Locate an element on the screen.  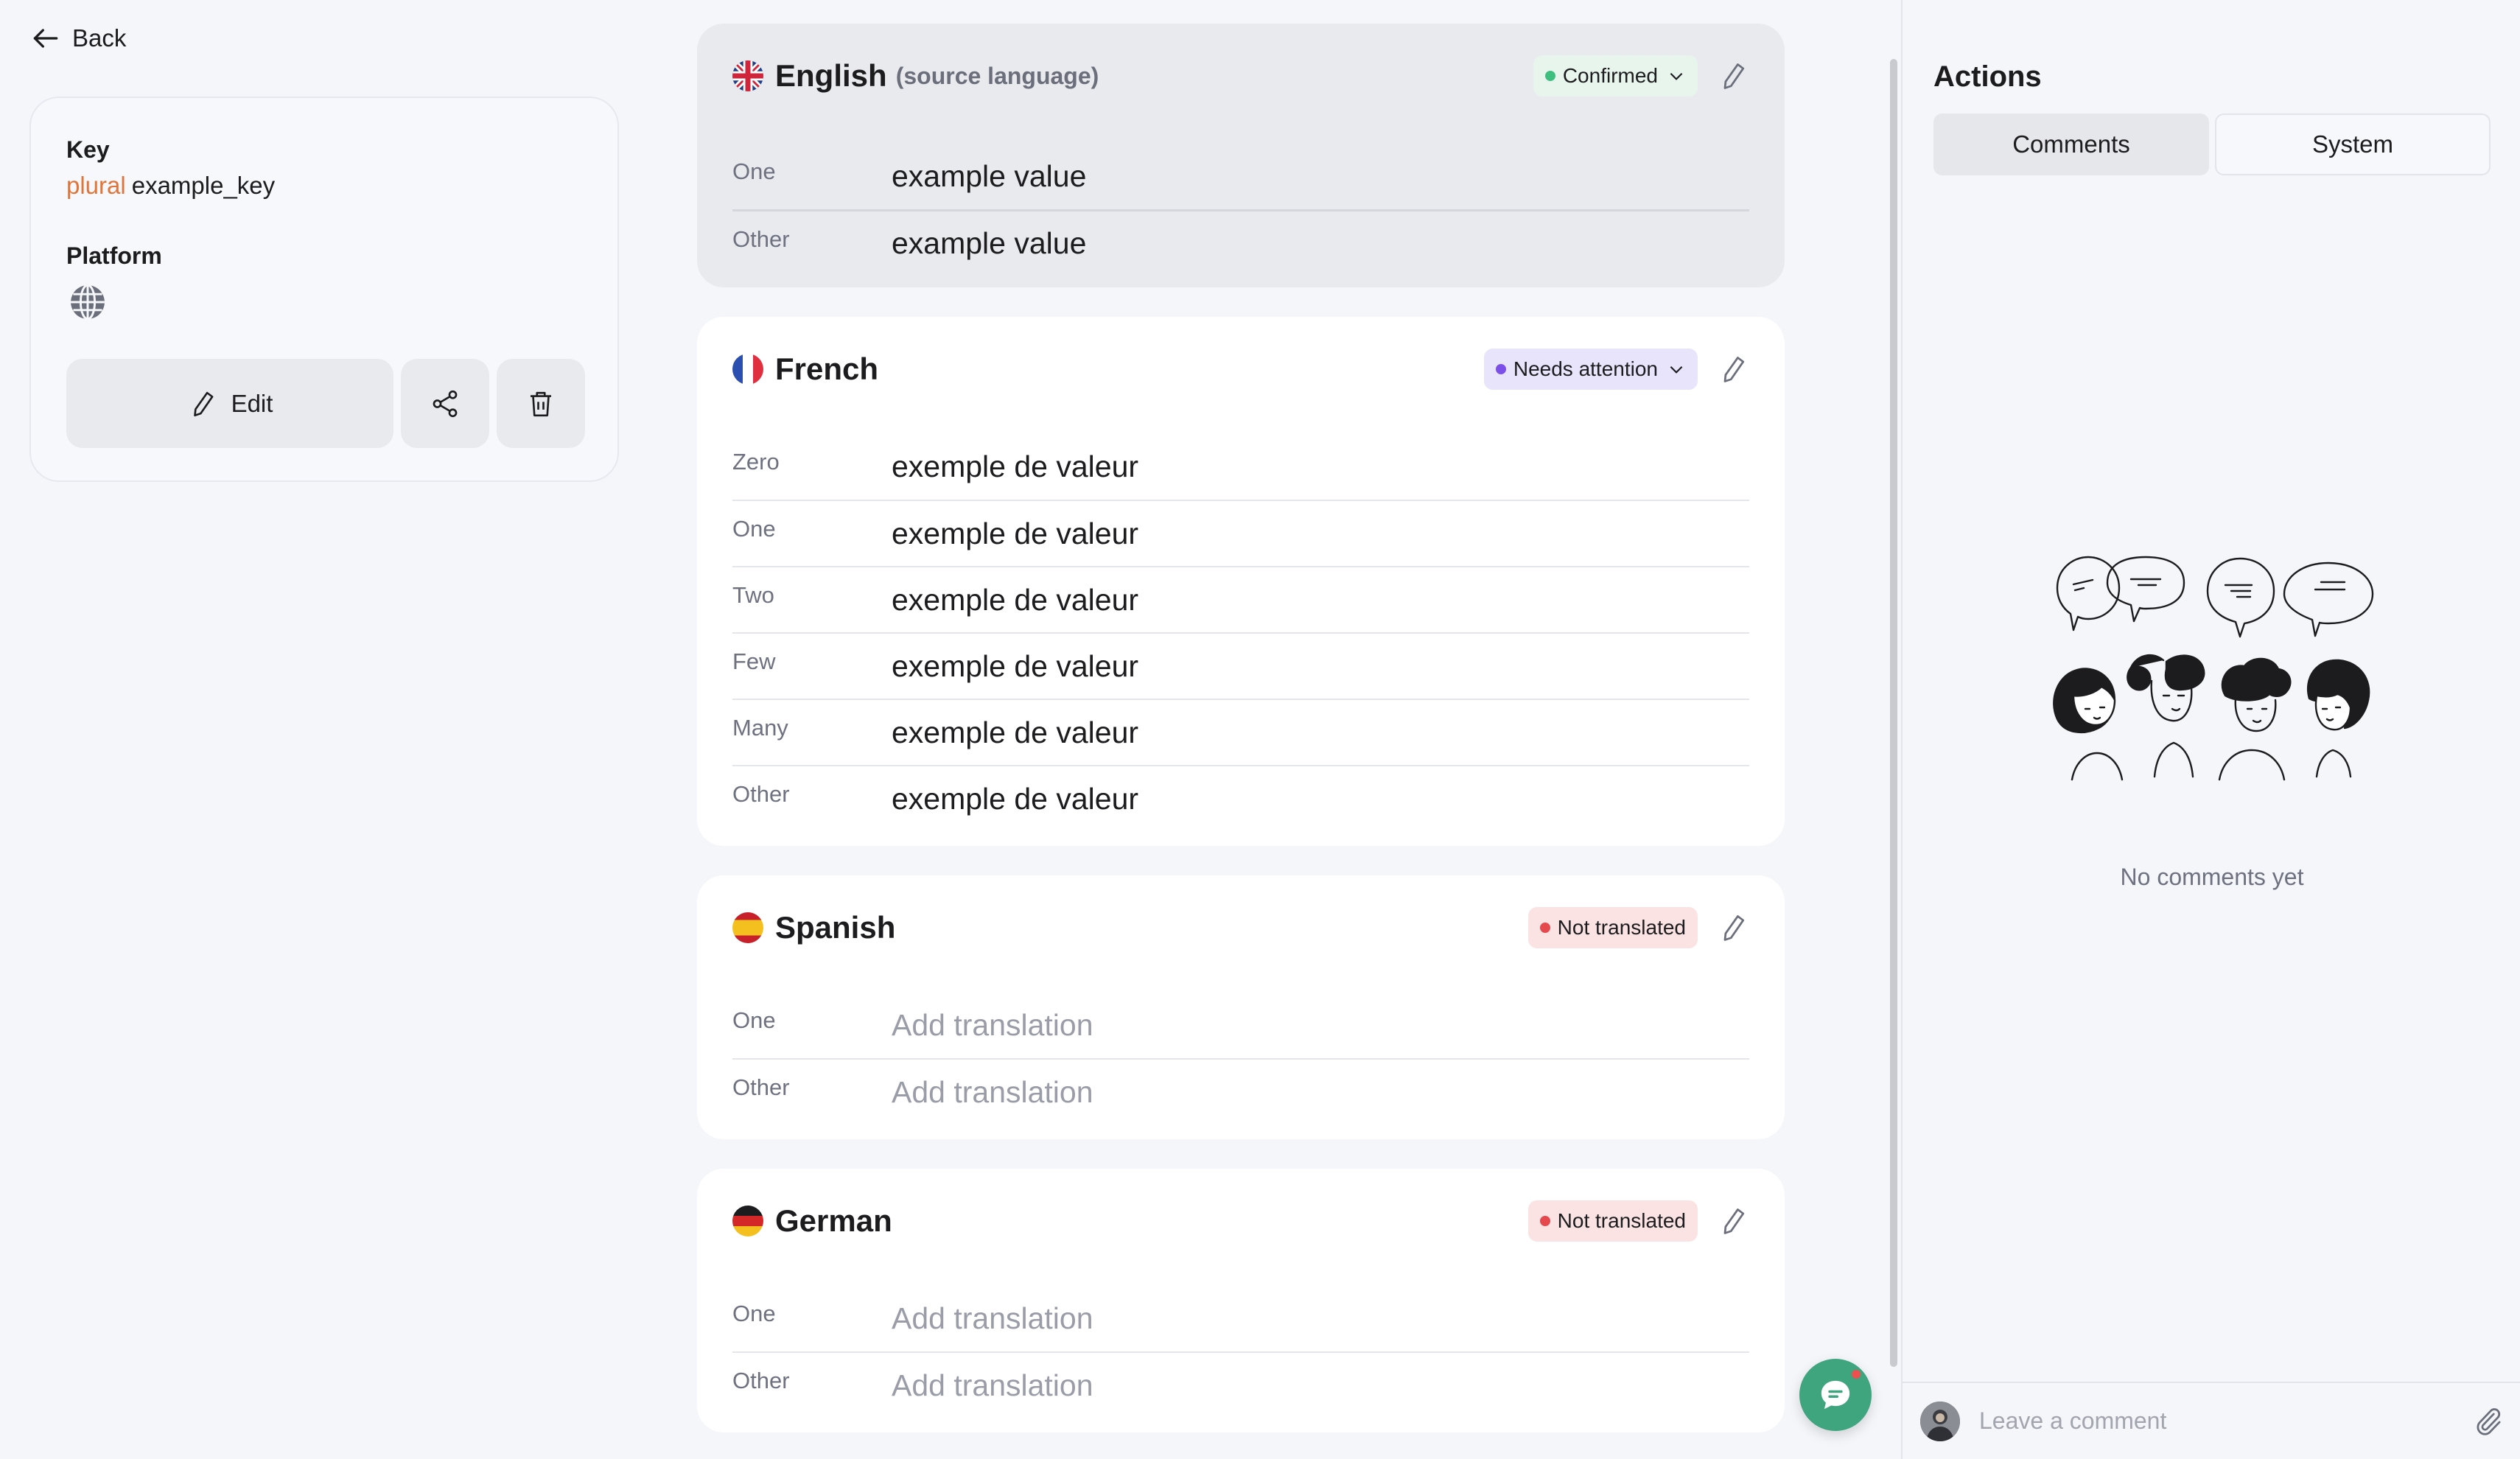
plural-form-label: Zero is located at coordinates (756, 462).